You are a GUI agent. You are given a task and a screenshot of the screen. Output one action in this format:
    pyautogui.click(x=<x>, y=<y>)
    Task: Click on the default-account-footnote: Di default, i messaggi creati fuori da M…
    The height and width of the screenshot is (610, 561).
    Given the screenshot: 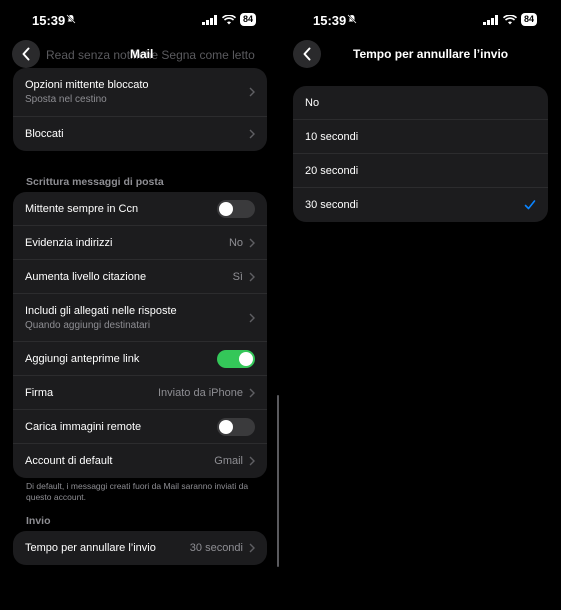 What is the action you would take?
    pyautogui.click(x=137, y=491)
    